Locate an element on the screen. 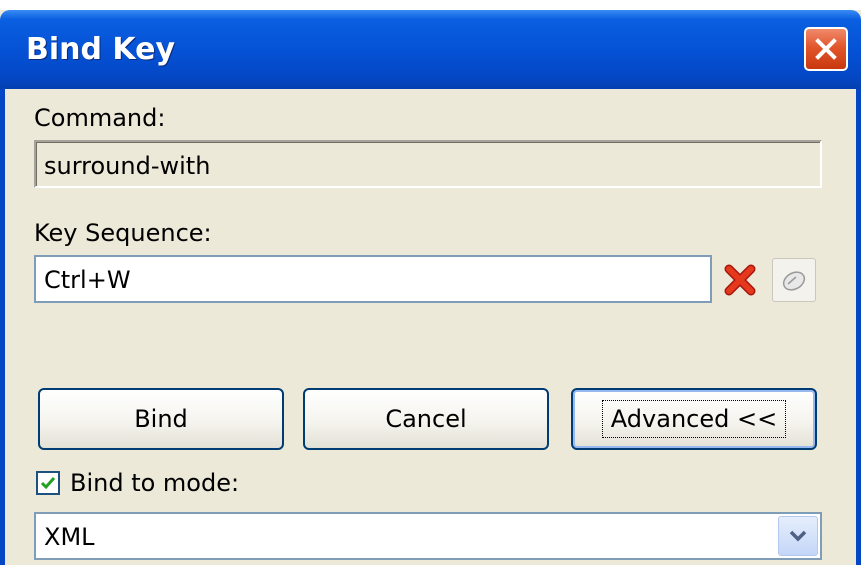 The height and width of the screenshot is (565, 861). mode-select: XML is located at coordinates (428, 536).